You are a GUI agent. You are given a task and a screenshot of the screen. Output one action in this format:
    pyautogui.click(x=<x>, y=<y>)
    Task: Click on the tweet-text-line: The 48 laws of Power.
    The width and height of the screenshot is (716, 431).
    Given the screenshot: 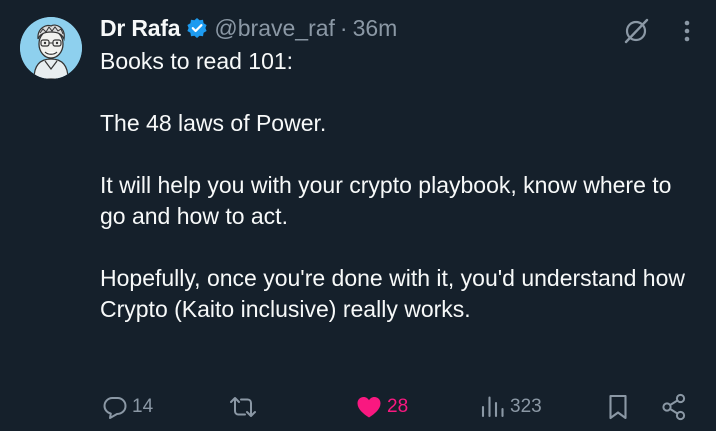 What is the action you would take?
    pyautogui.click(x=213, y=123)
    